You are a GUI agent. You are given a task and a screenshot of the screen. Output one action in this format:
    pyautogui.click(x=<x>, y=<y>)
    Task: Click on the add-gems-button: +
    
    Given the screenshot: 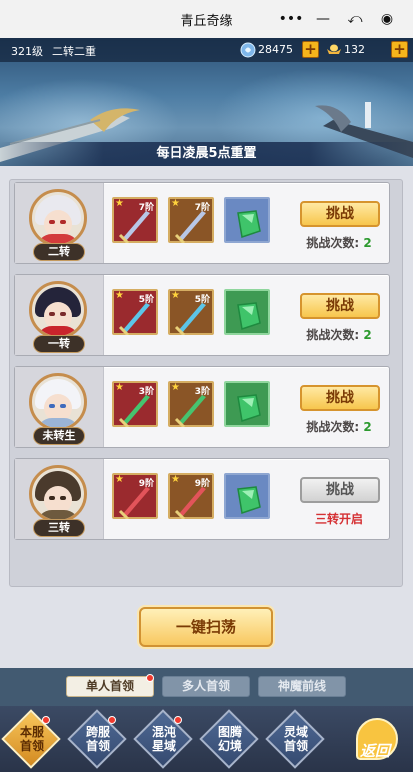 What is the action you would take?
    pyautogui.click(x=310, y=49)
    